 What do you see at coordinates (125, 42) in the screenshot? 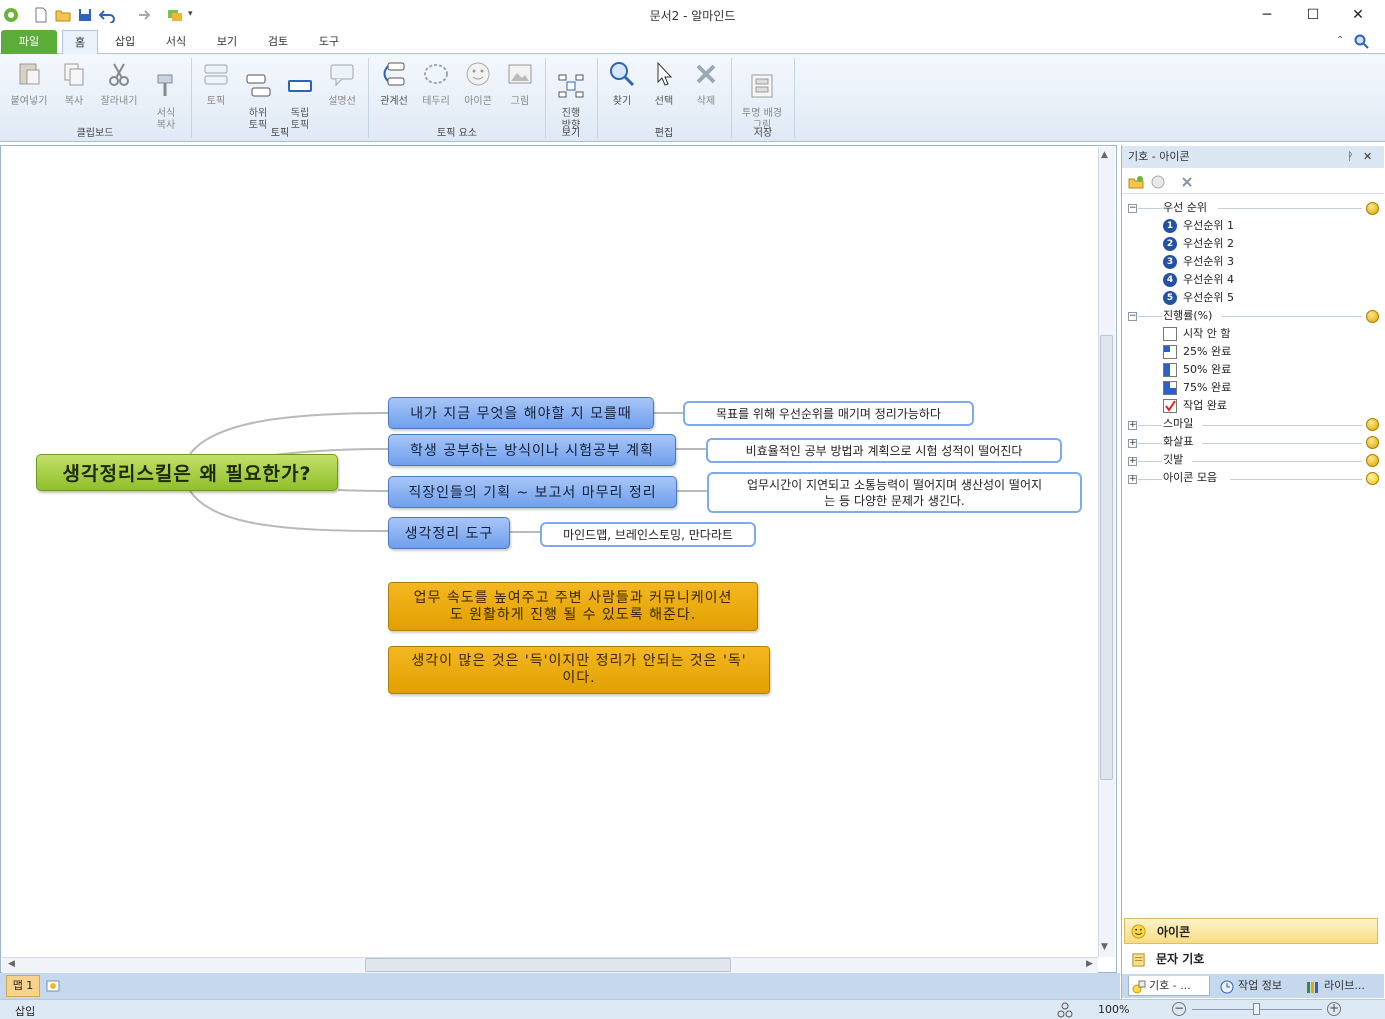
I see `tab-insert: 삽입` at bounding box center [125, 42].